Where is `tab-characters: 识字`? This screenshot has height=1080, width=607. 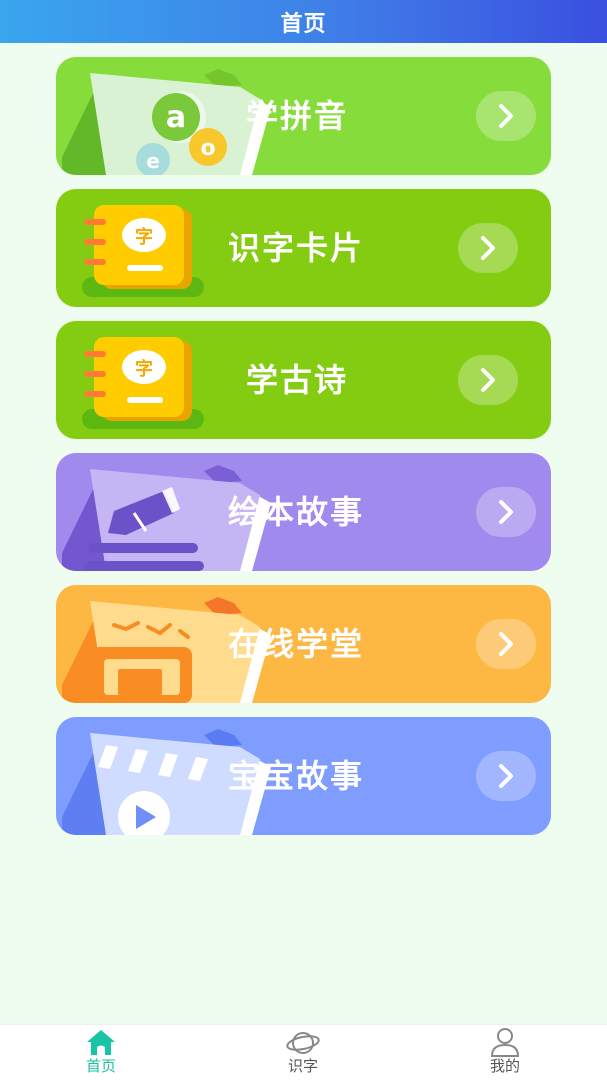 tab-characters: 识字 is located at coordinates (303, 1052).